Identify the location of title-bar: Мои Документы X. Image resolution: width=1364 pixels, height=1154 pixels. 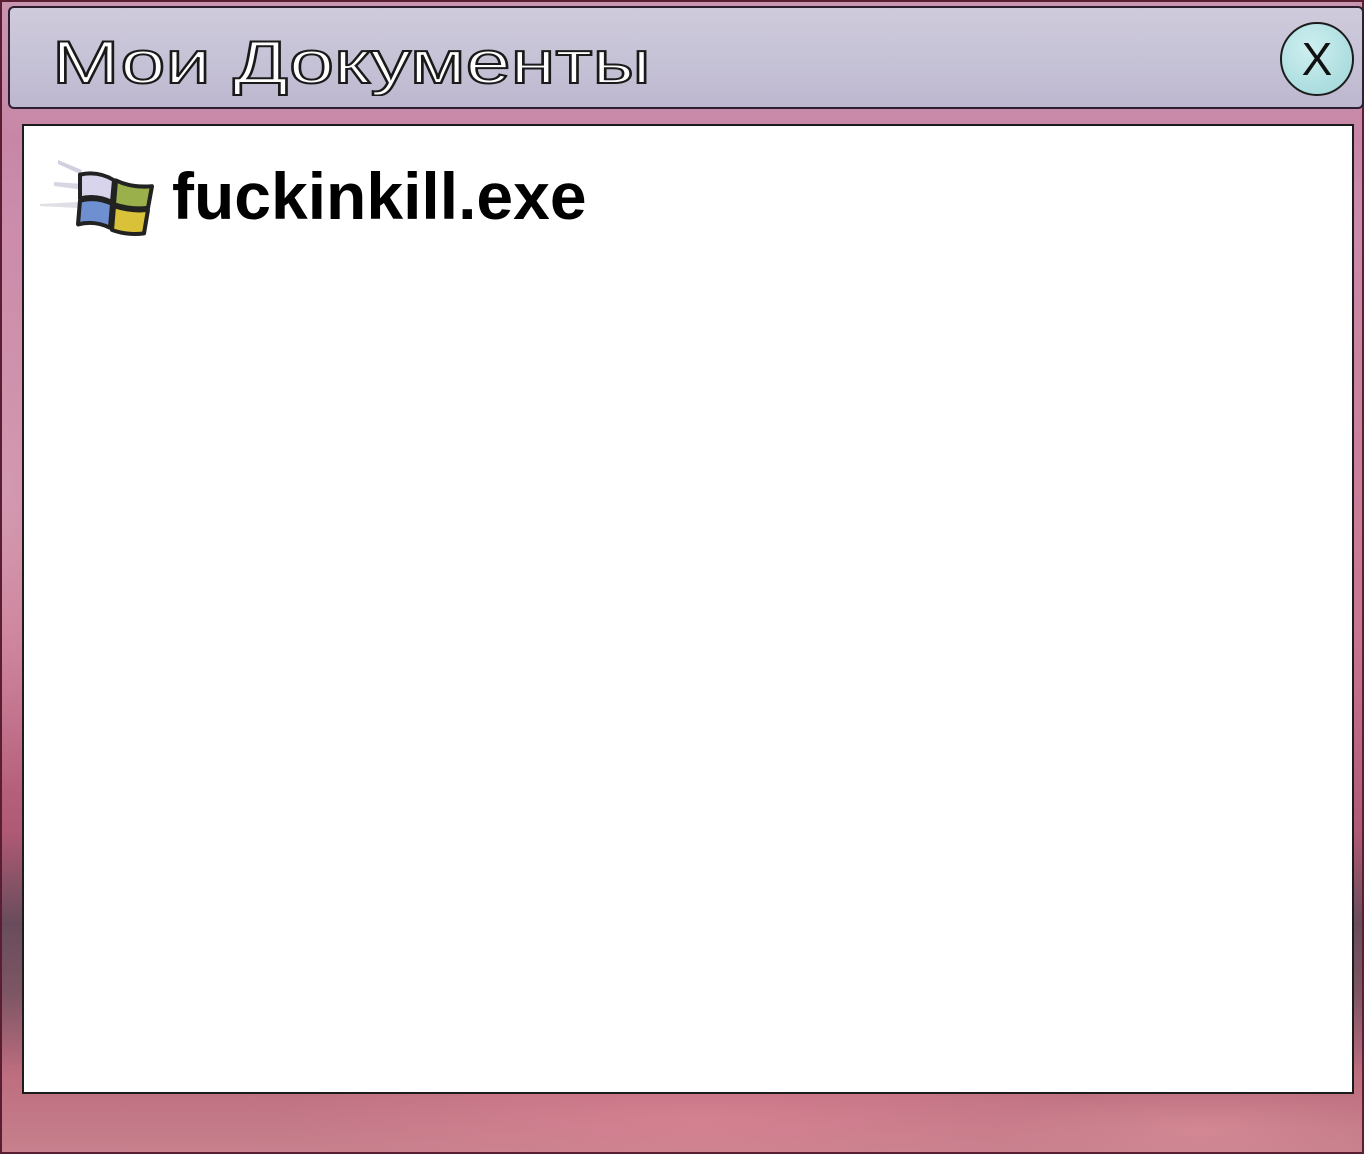
(686, 57).